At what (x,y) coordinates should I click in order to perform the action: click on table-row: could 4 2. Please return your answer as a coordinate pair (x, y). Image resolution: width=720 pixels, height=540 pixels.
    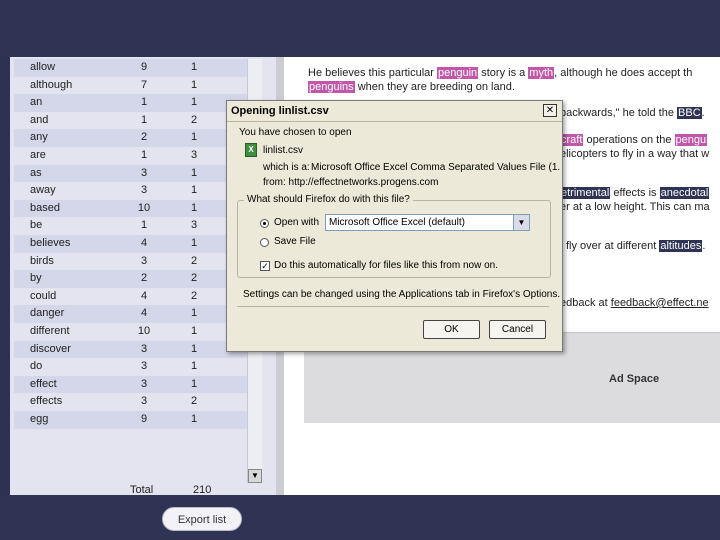
    Looking at the image, I should click on (130, 297).